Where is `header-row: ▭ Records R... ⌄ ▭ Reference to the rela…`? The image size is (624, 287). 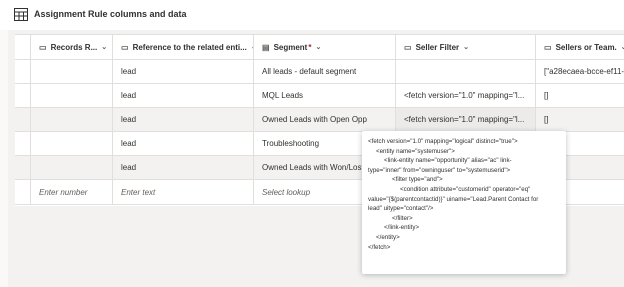
header-row: ▭ Records R... ⌄ ▭ Reference to the rela… is located at coordinates (319, 47).